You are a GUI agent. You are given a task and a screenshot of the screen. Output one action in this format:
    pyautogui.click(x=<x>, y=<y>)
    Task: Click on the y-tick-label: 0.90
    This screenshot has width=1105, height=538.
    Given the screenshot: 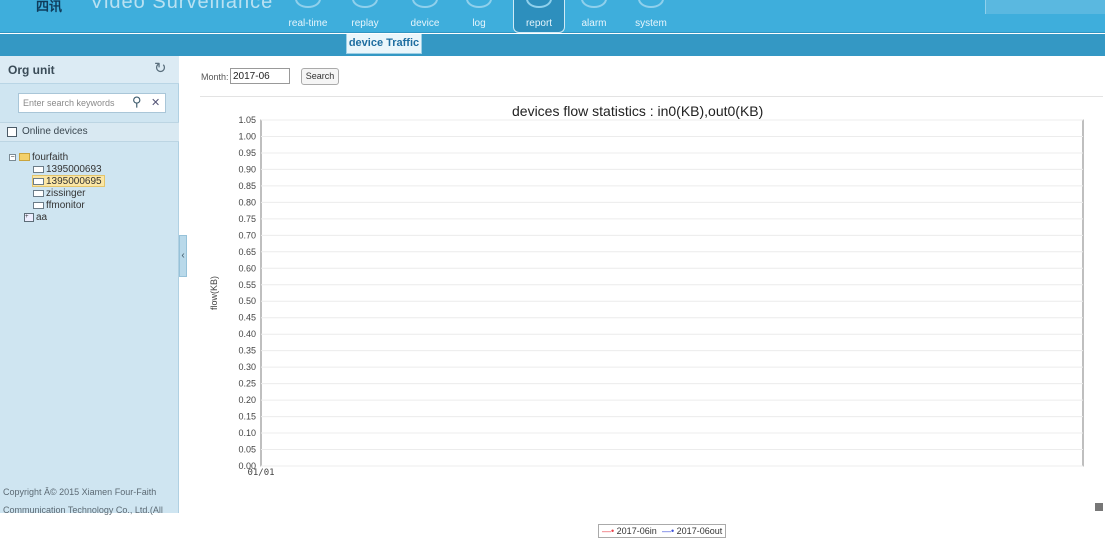 What is the action you would take?
    pyautogui.click(x=247, y=169)
    